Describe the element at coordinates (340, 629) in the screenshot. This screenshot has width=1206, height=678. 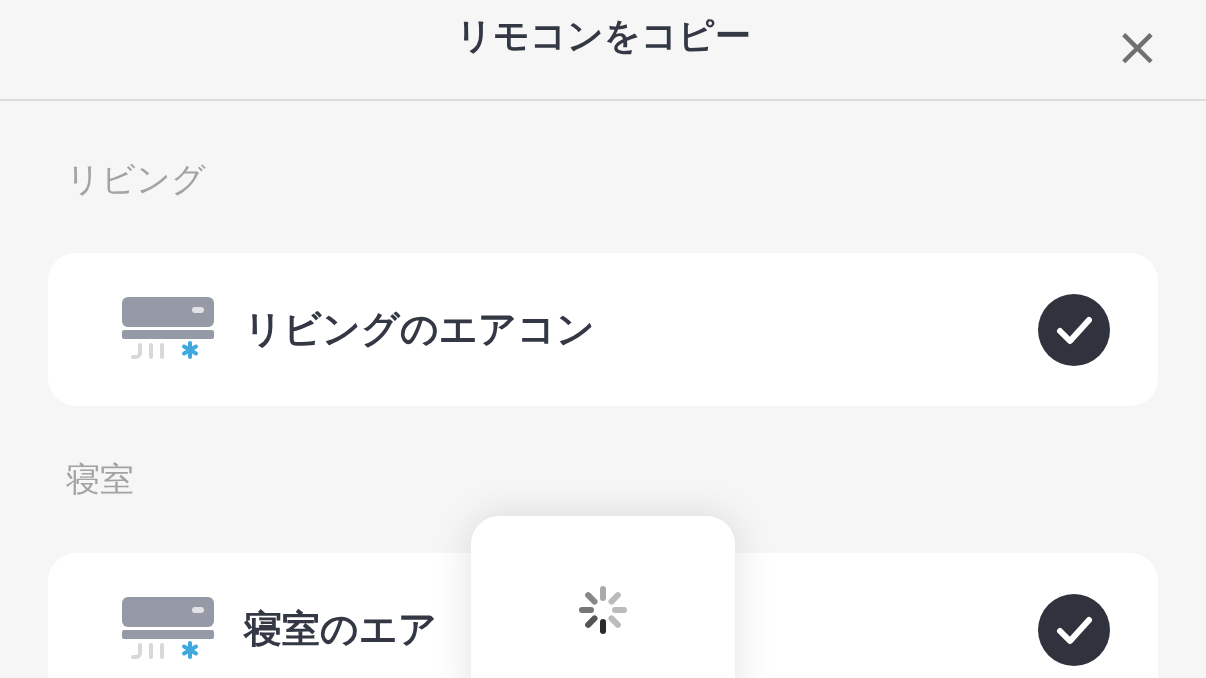
I see `device-name: 寝室のエア` at that location.